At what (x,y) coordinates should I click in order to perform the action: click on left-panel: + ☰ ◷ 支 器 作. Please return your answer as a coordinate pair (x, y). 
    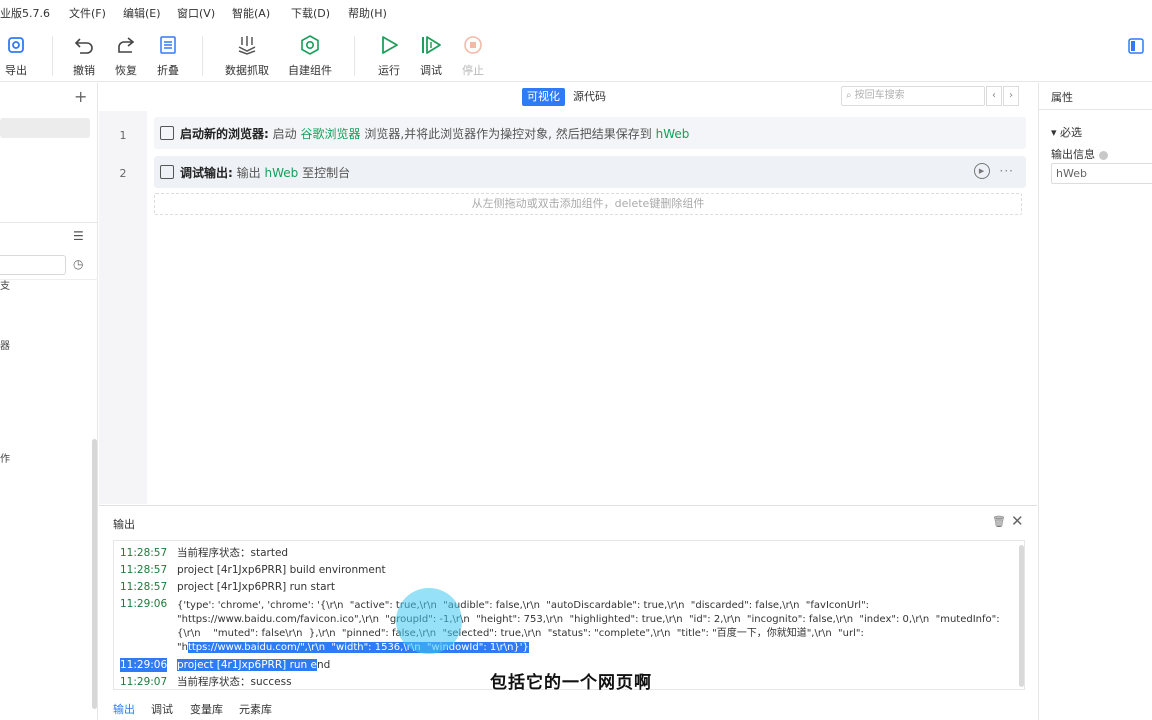
    Looking at the image, I should click on (49, 401).